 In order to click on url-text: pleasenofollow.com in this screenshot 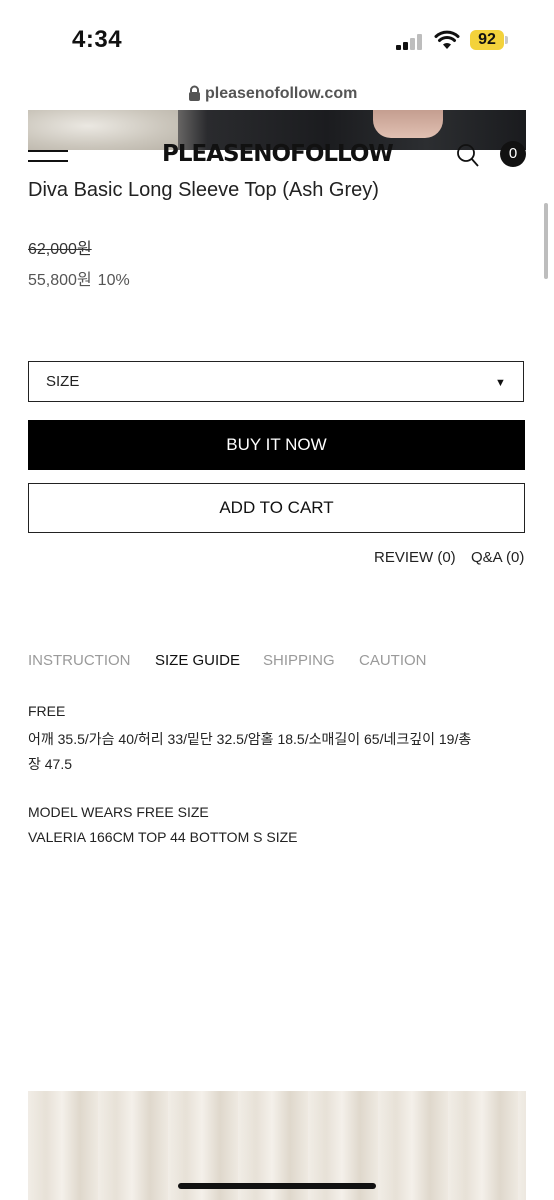, I will do `click(281, 94)`.